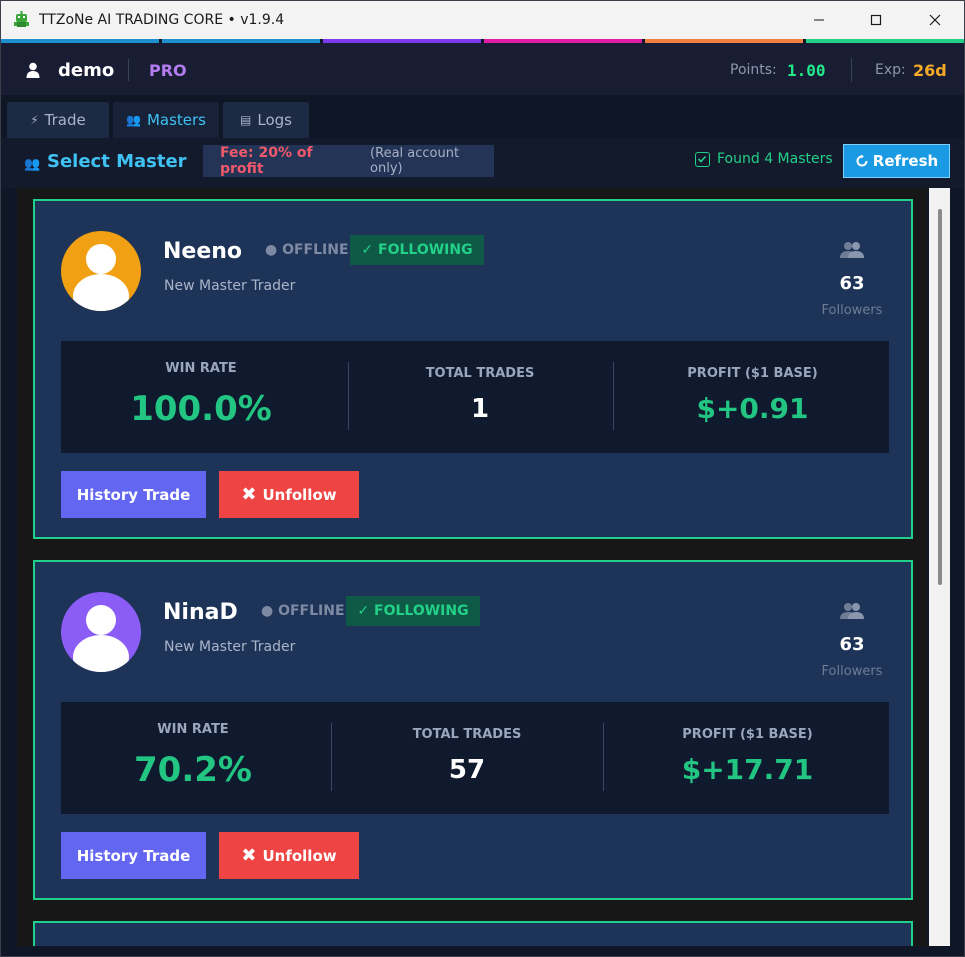 The image size is (965, 957). I want to click on points-value: 1.00, so click(806, 70).